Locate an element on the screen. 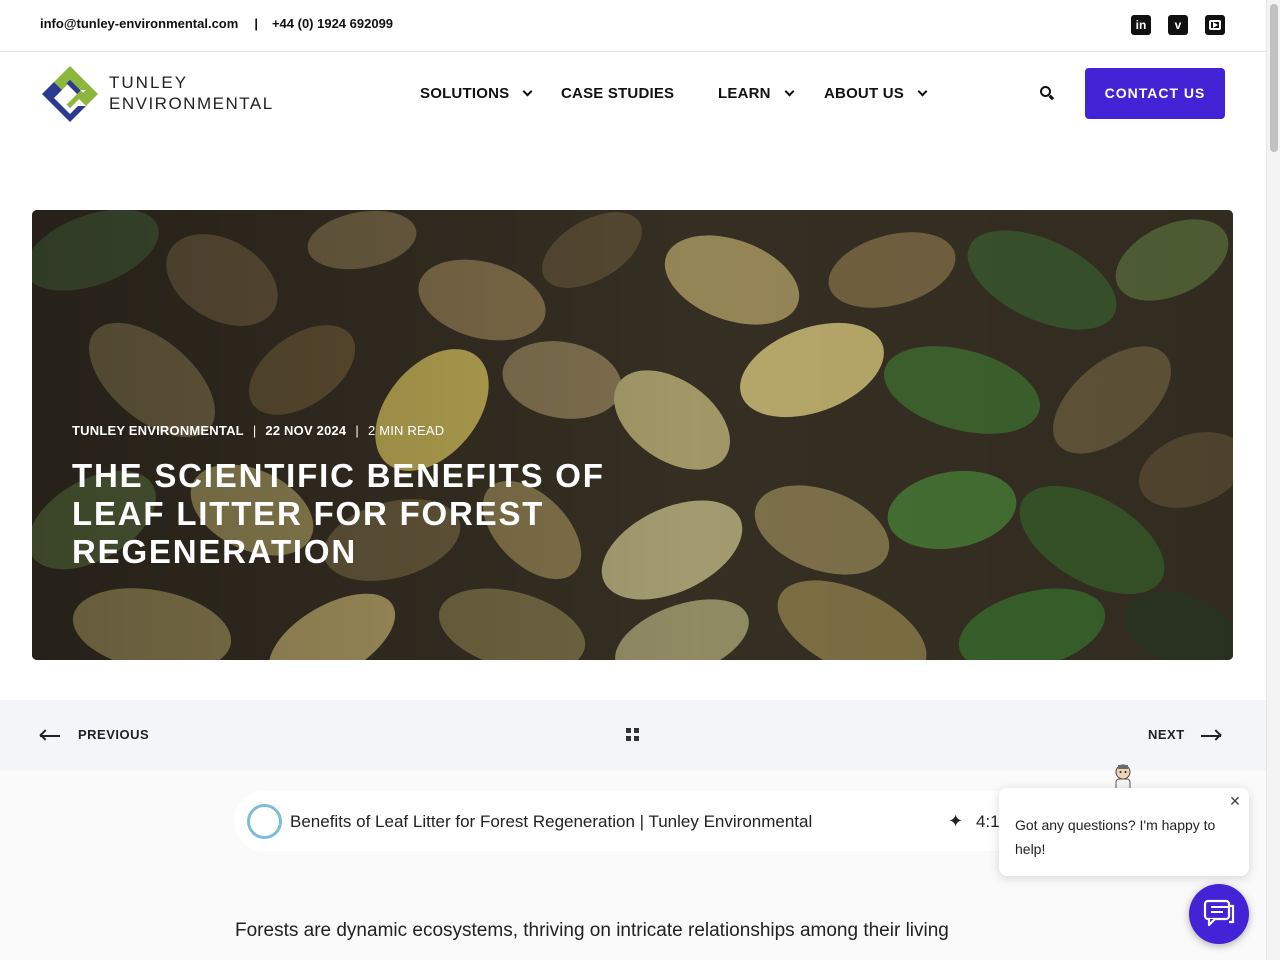  next-label: NEXT is located at coordinates (1166, 734).